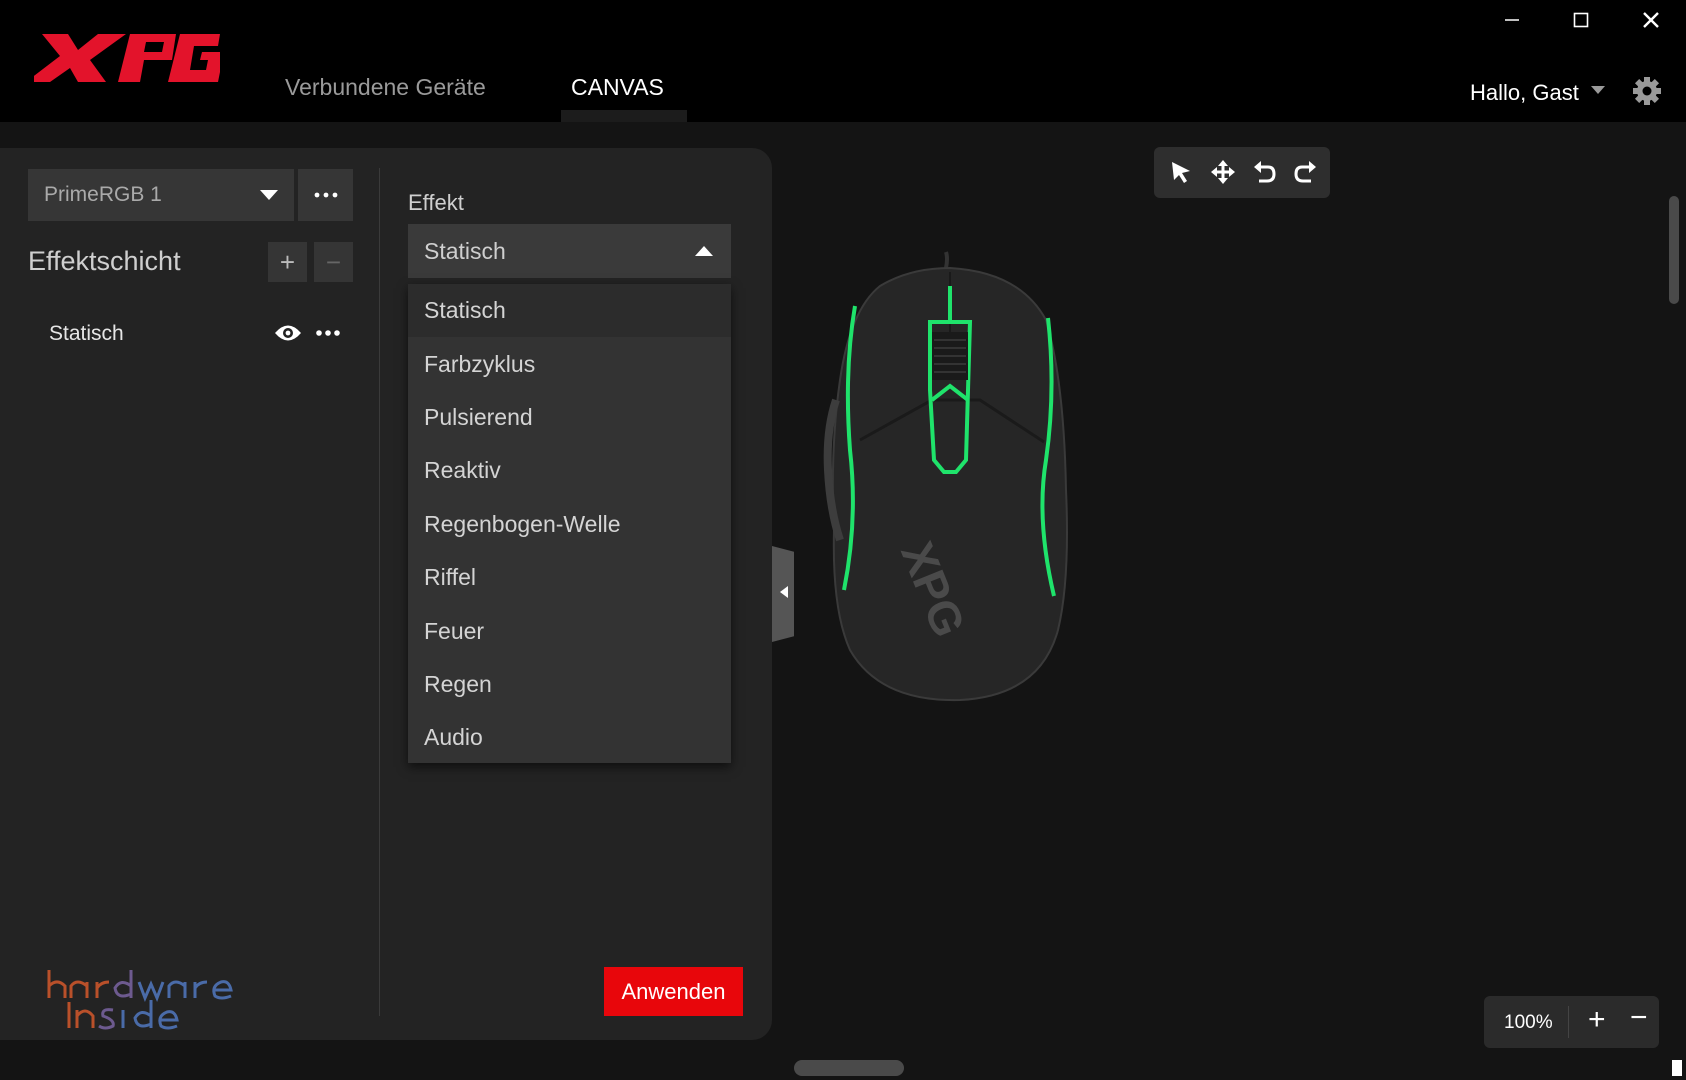  I want to click on more-icon, so click(325, 195).